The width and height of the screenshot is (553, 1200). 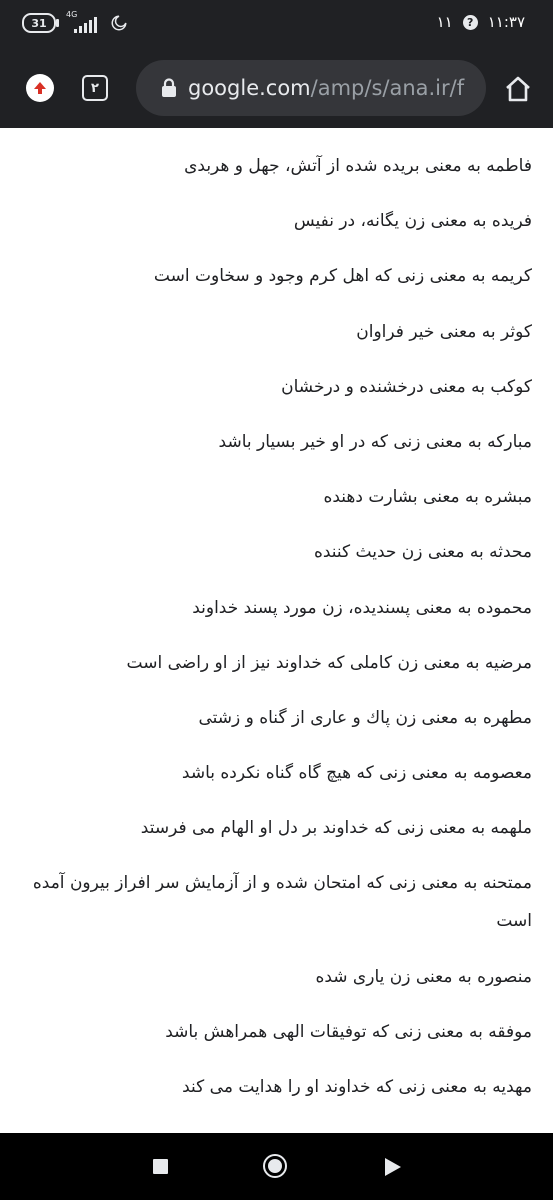 I want to click on address-bar: google.com/amp/s/ana.ir/f, so click(x=311, y=88).